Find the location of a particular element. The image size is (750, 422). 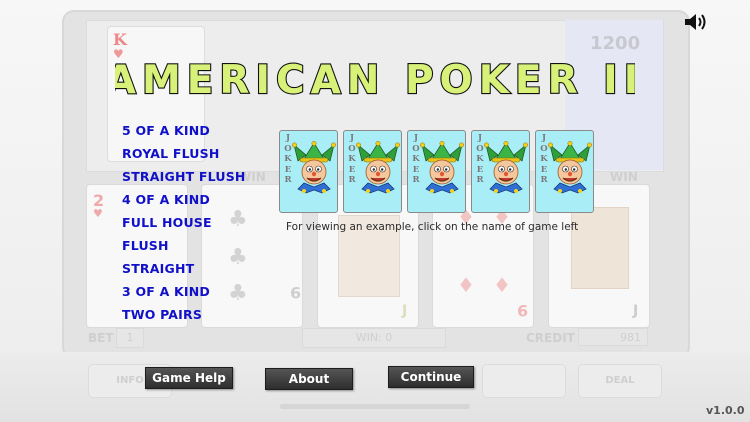

game-title-text: AMERICAN POKER II is located at coordinates (372, 80).